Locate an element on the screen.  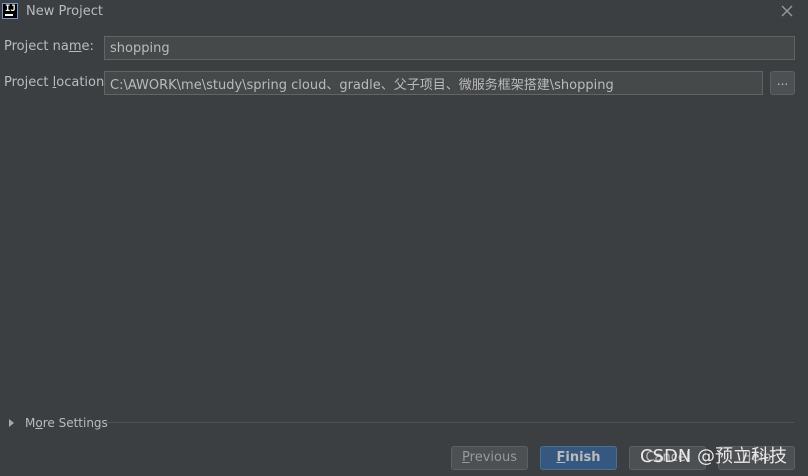
intellij-icon: IJ is located at coordinates (10, 11).